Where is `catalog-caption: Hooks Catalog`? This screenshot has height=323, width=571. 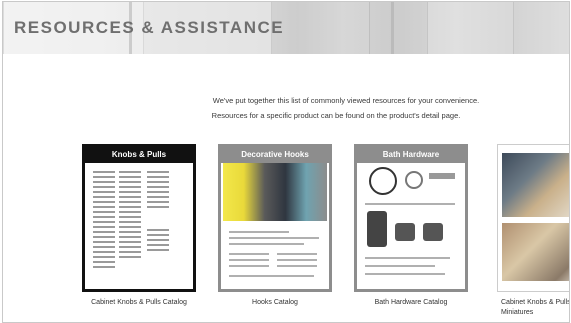 catalog-caption: Hooks Catalog is located at coordinates (275, 303).